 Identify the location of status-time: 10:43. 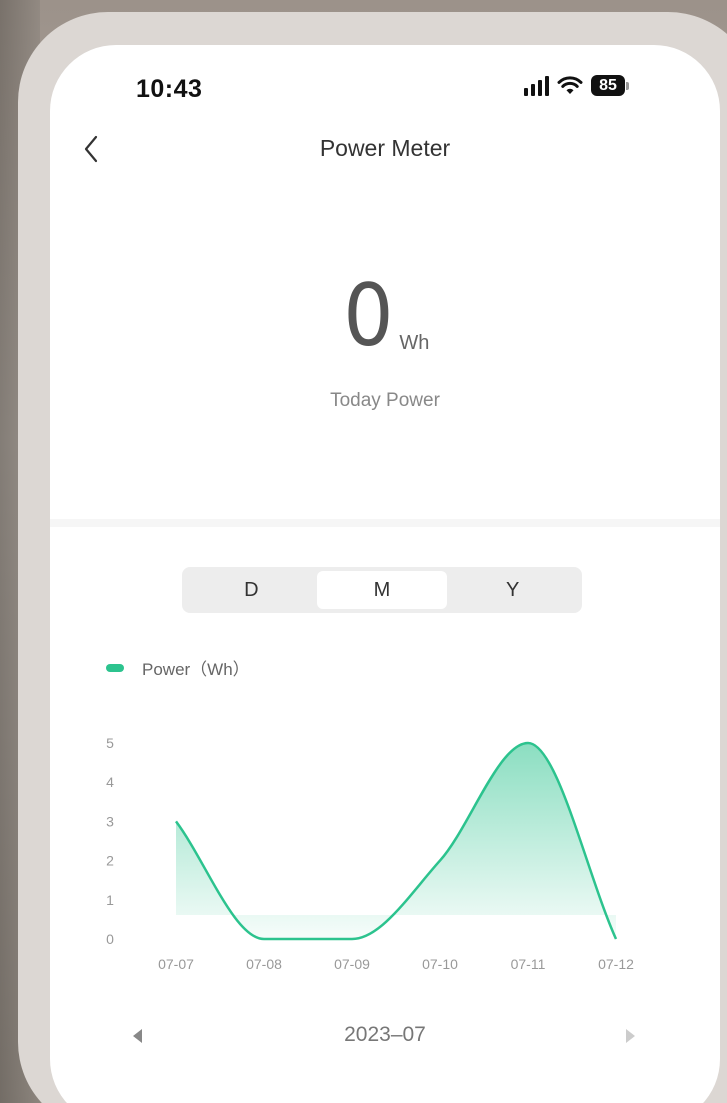
(169, 89).